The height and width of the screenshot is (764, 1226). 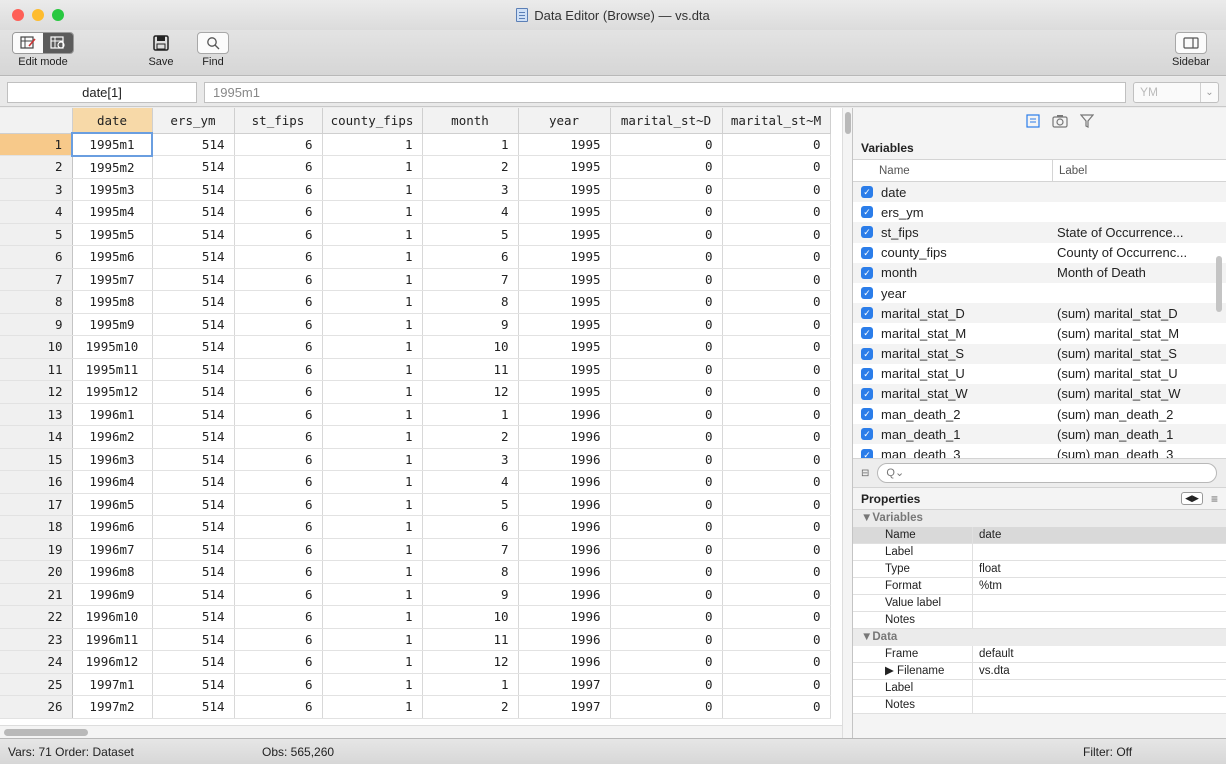 I want to click on property-row: Notes, so click(x=1039, y=620).